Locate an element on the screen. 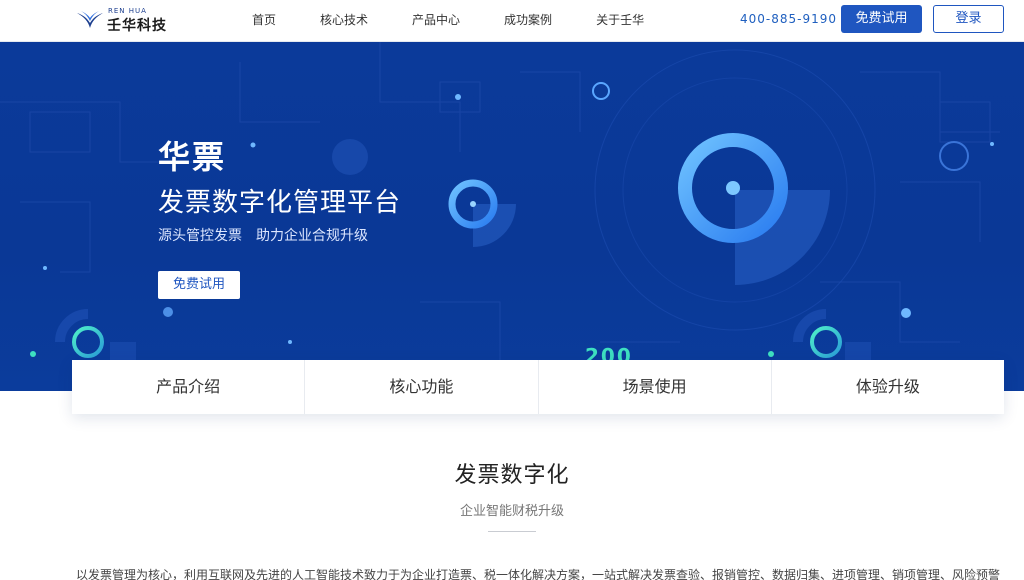 The width and height of the screenshot is (1024, 580). company-logo: REN HUA 壬华科技 is located at coordinates (131, 21).